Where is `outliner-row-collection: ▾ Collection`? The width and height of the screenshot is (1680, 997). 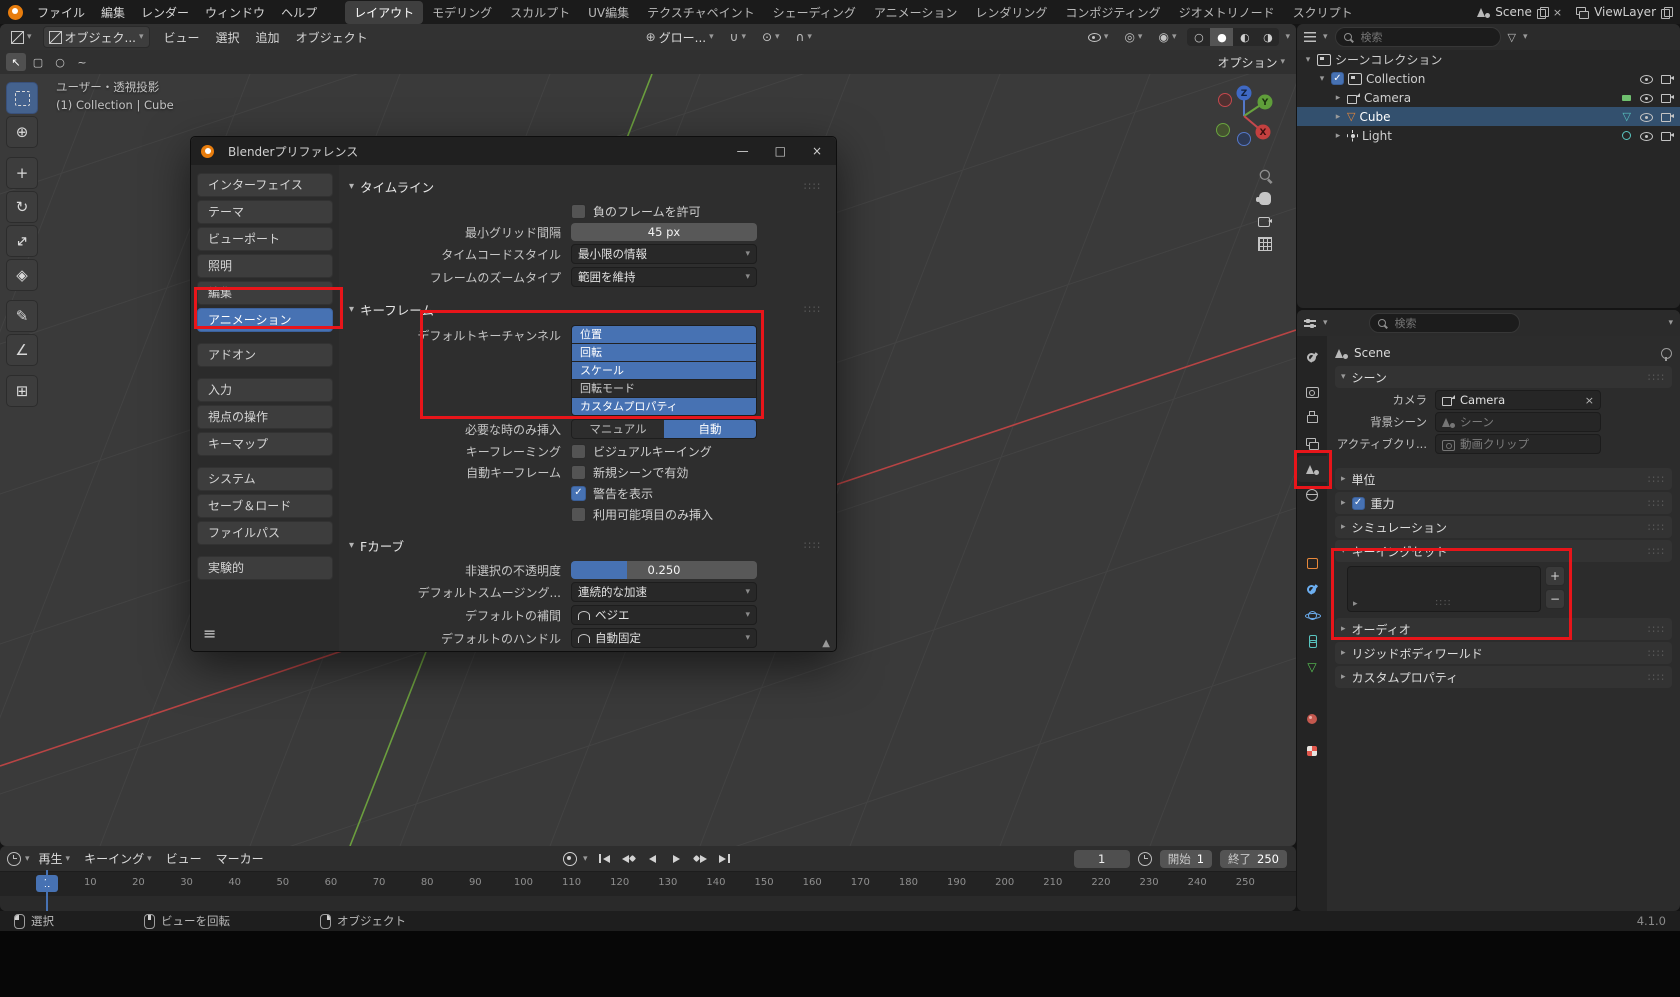
outliner-row-collection: ▾ Collection is located at coordinates (1488, 78).